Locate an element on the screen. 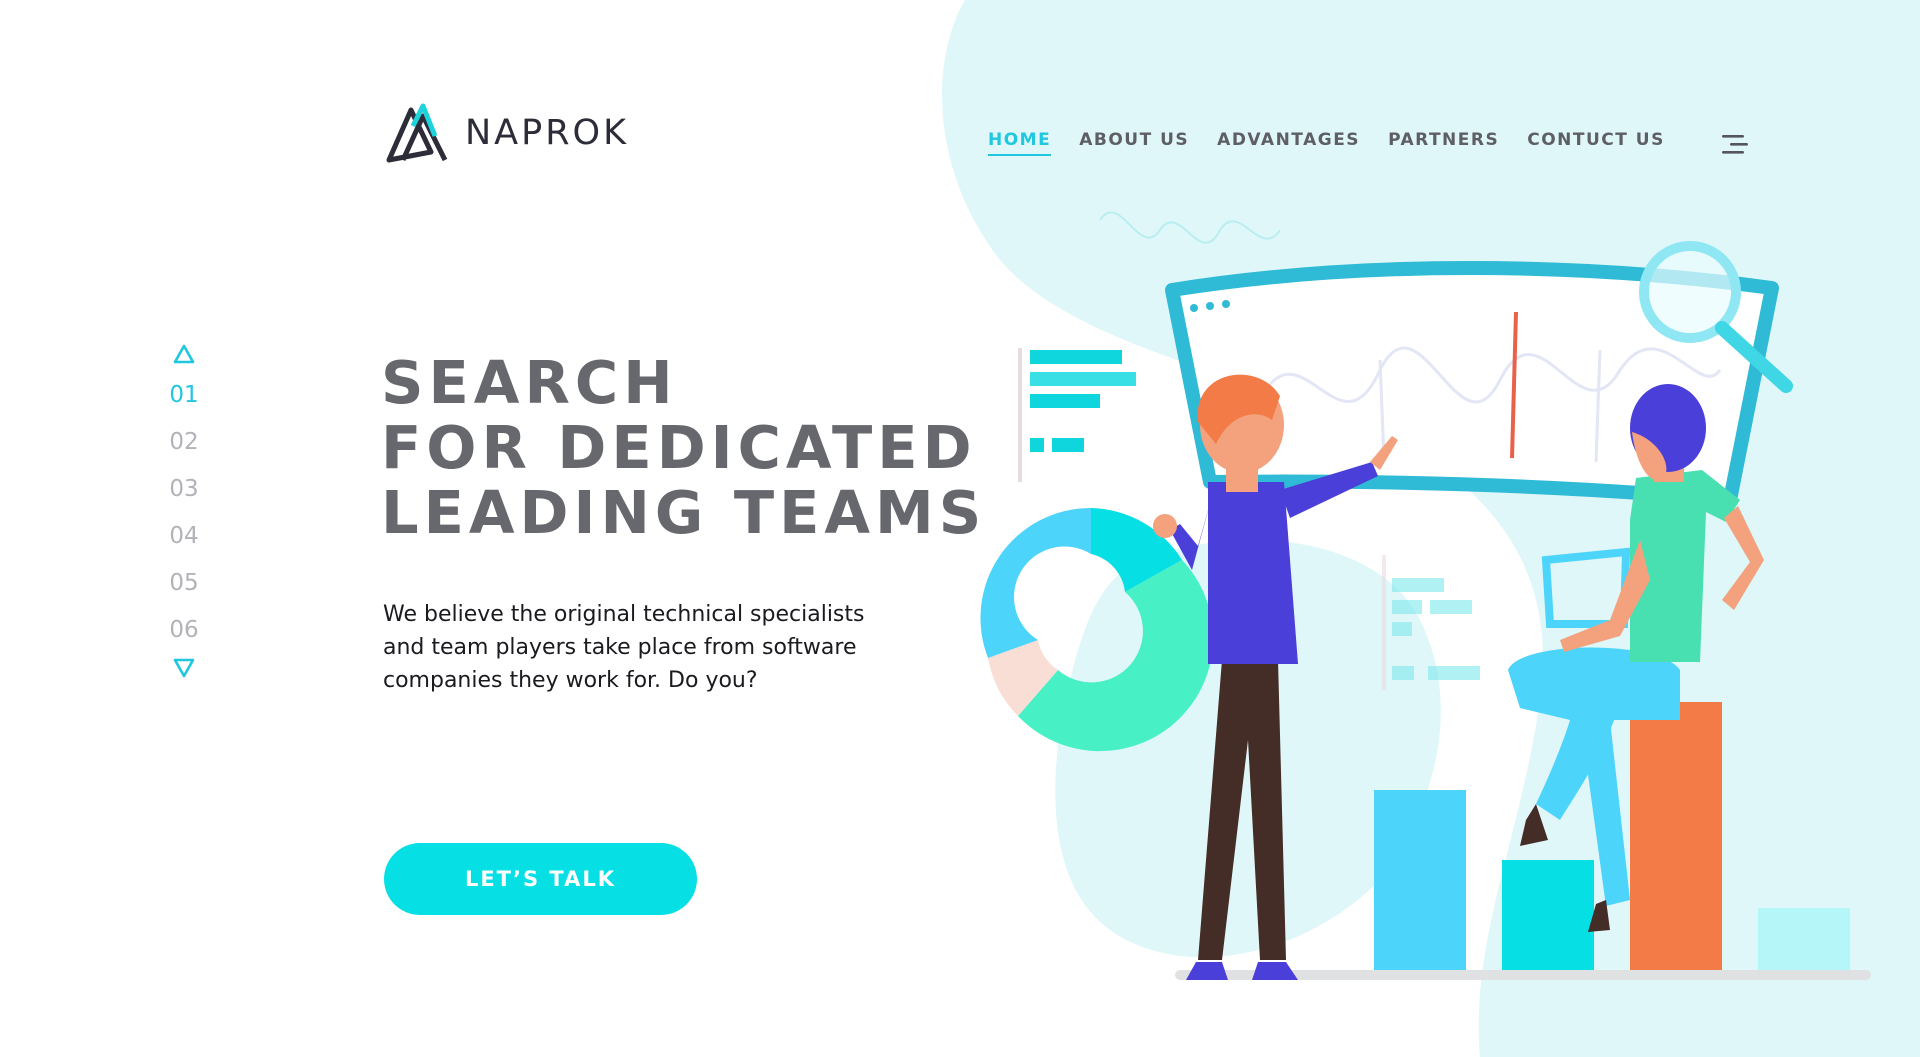 This screenshot has height=1057, width=1920. hamburger-menu-icon is located at coordinates (1735, 144).